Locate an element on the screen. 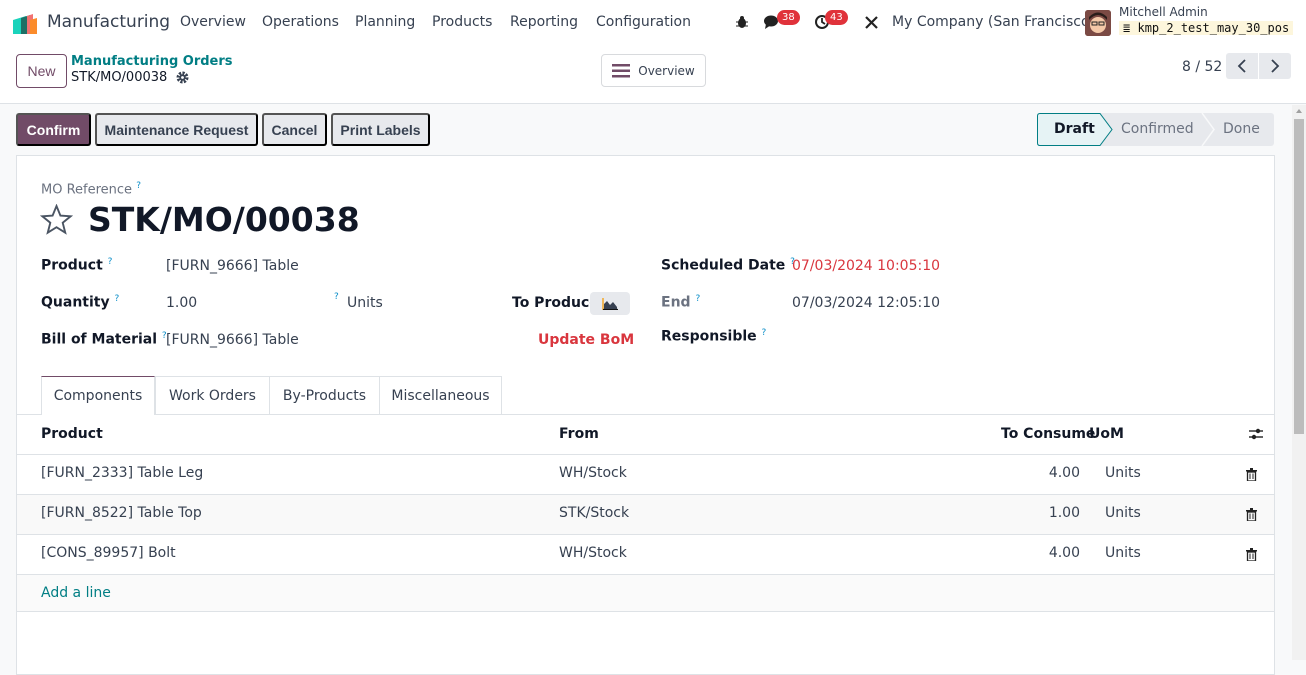  status-draft: Draft is located at coordinates (1074, 129).